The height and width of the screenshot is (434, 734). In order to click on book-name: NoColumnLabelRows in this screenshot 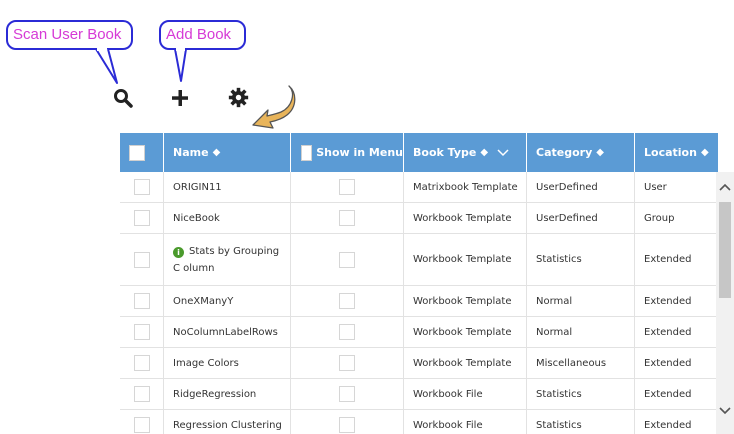, I will do `click(227, 332)`.